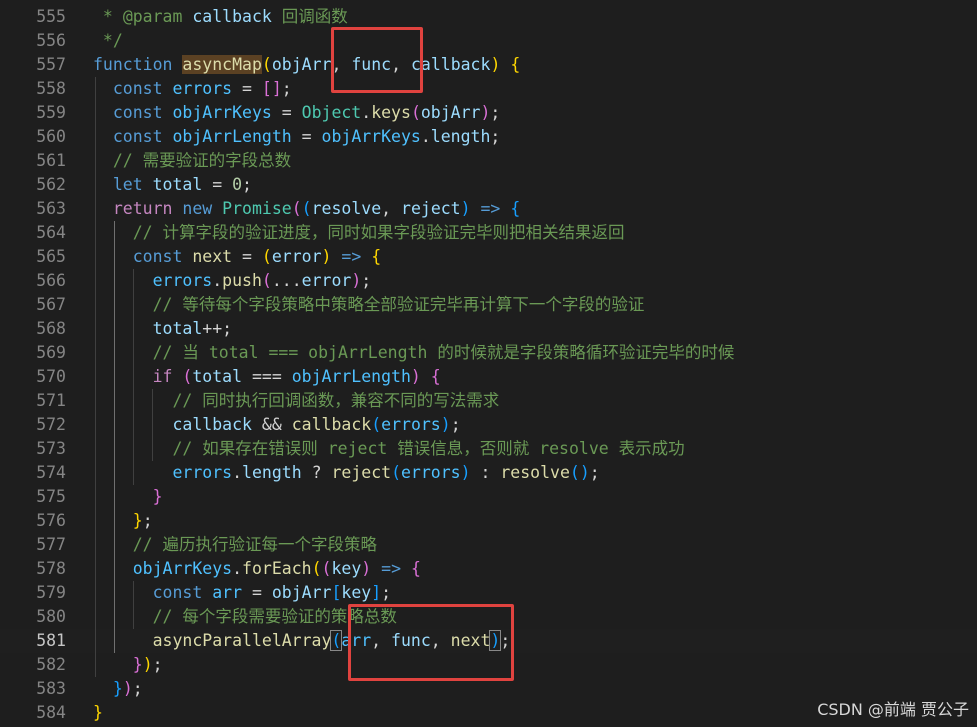 Image resolution: width=977 pixels, height=727 pixels. I want to click on code-token: return, so click(142, 208).